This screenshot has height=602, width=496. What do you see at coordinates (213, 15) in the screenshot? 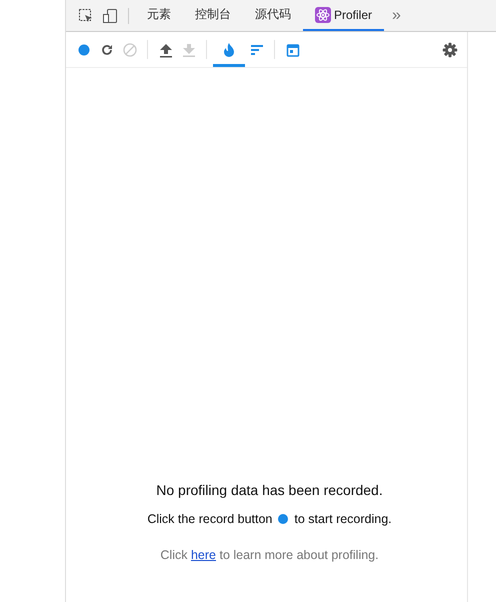
I see `panel-tab: 控制台` at bounding box center [213, 15].